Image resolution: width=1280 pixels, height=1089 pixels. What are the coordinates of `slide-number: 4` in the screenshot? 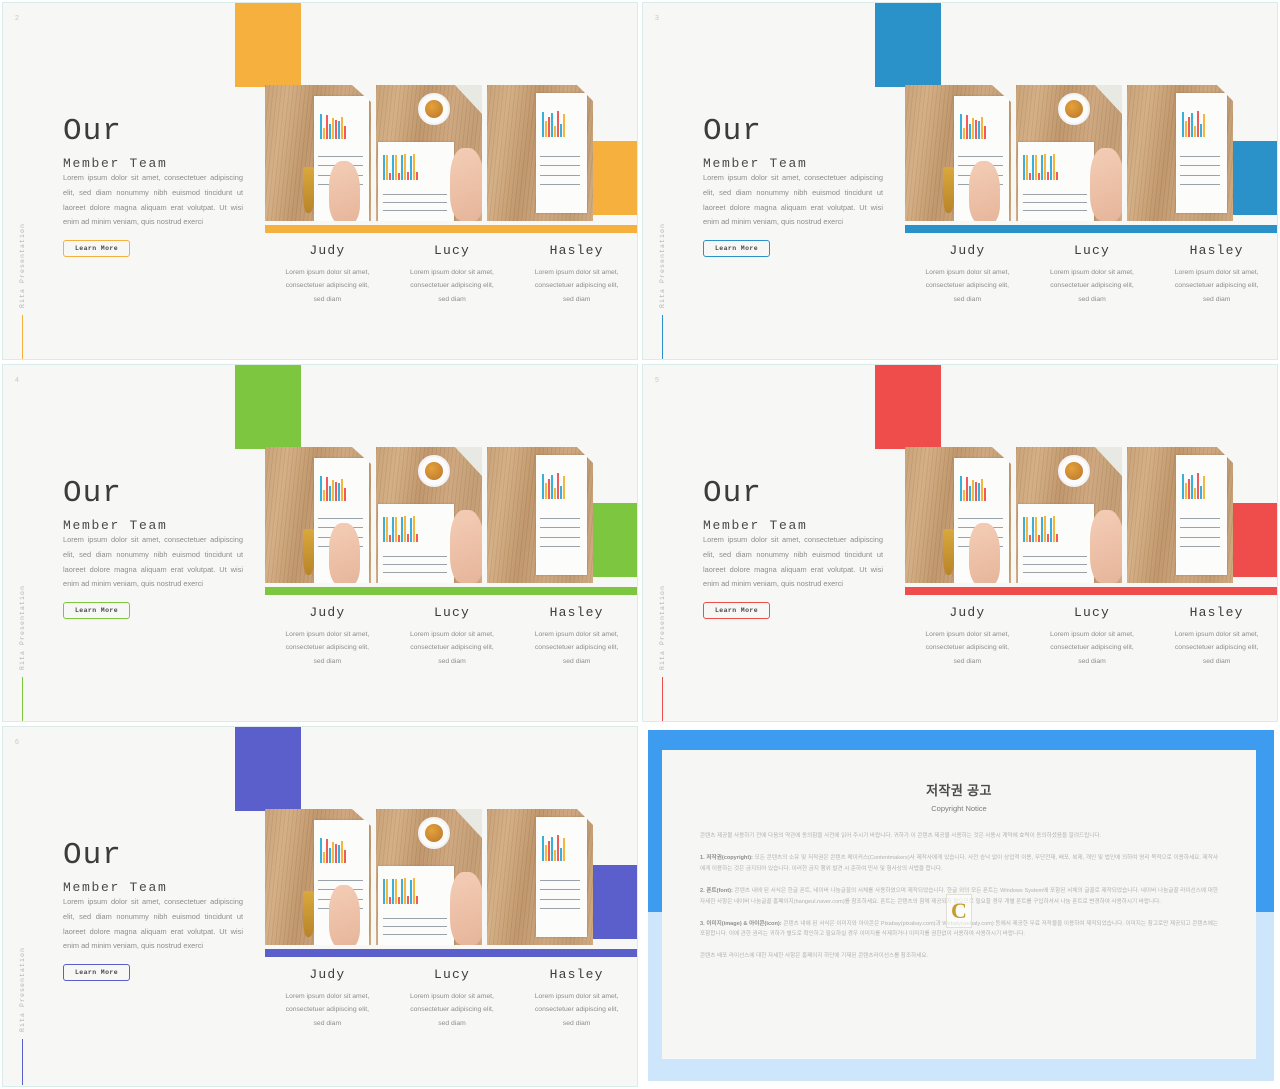 It's located at (17, 380).